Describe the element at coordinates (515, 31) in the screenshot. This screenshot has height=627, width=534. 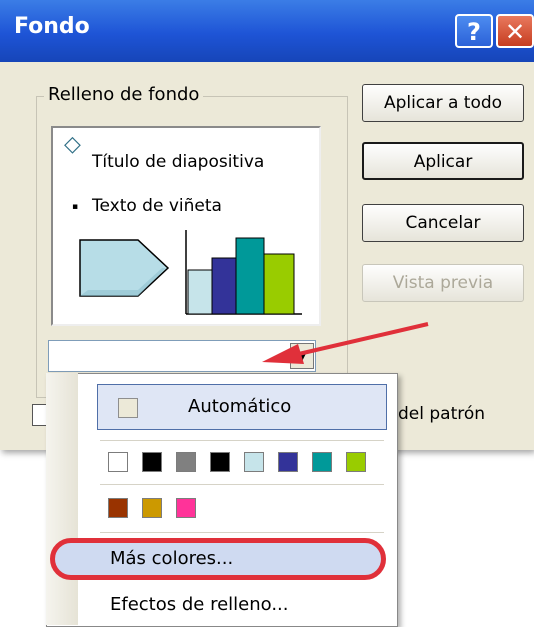
I see `close-button: ✕` at that location.